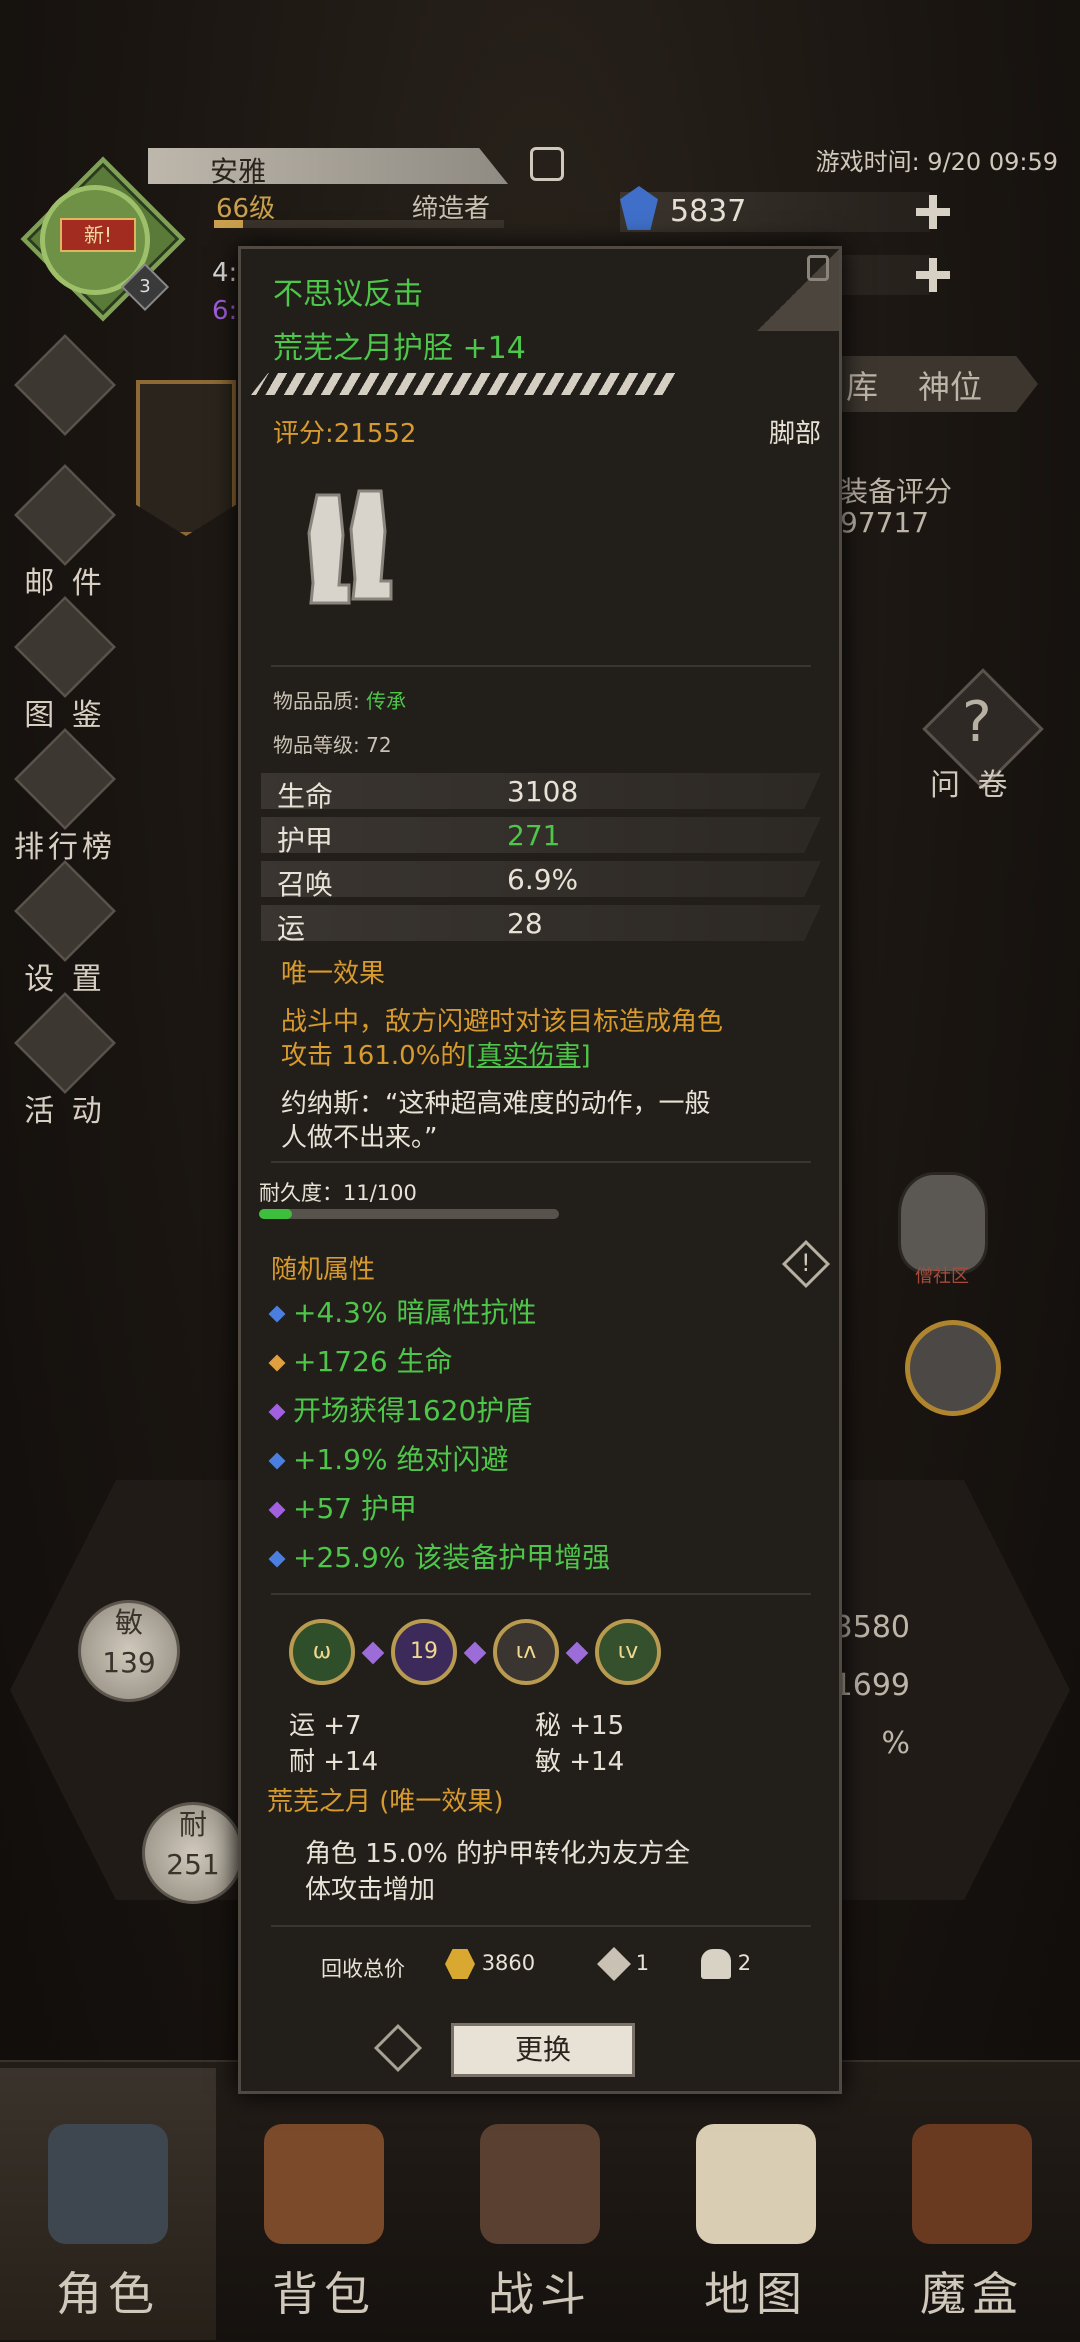  What do you see at coordinates (496, 1104) in the screenshot?
I see `quote-line1: 约纳斯：“这种超高难度的动作，一般` at bounding box center [496, 1104].